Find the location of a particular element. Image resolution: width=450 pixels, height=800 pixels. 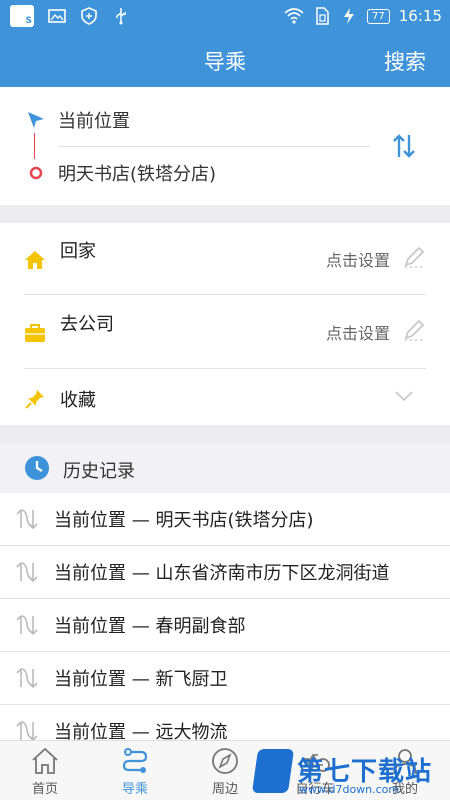

pin-icon is located at coordinates (34, 399).